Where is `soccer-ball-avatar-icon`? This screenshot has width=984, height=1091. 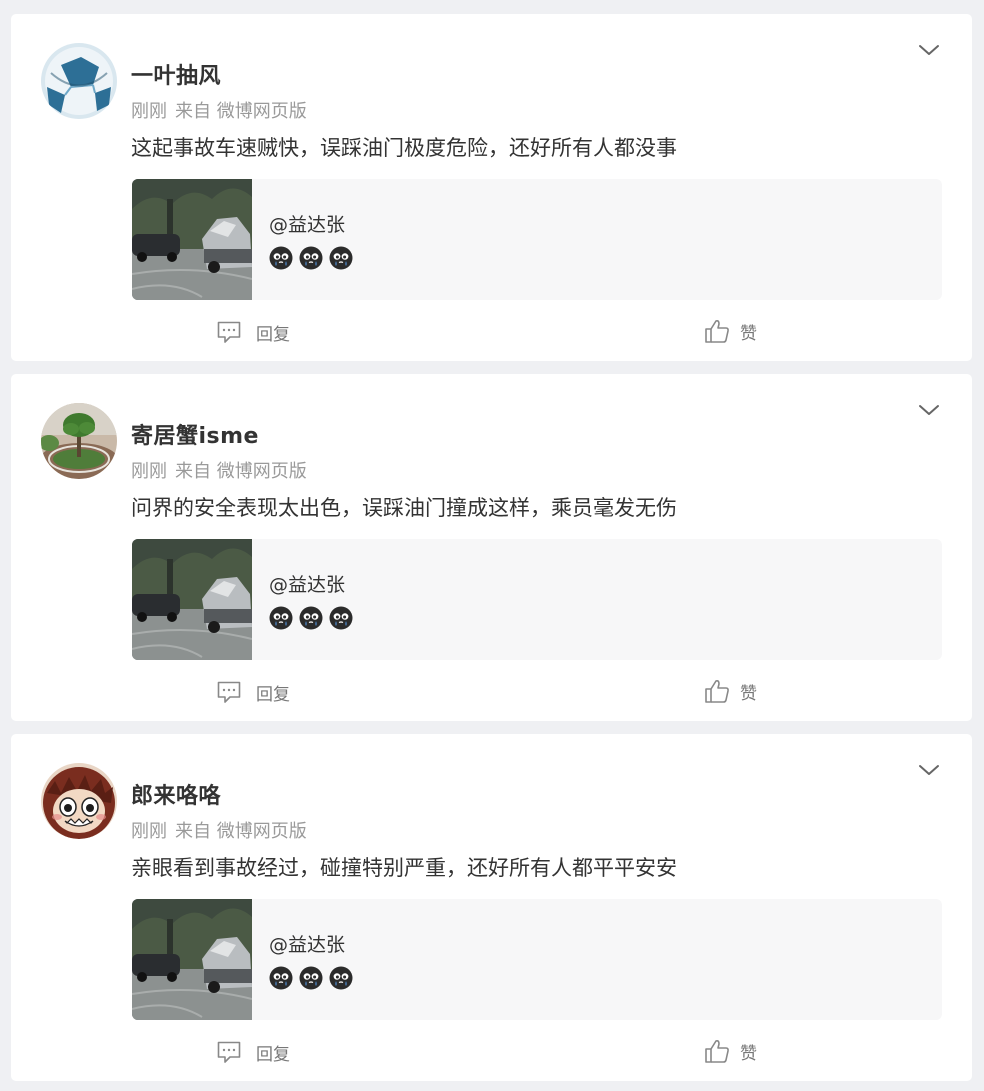
soccer-ball-avatar-icon is located at coordinates (79, 81).